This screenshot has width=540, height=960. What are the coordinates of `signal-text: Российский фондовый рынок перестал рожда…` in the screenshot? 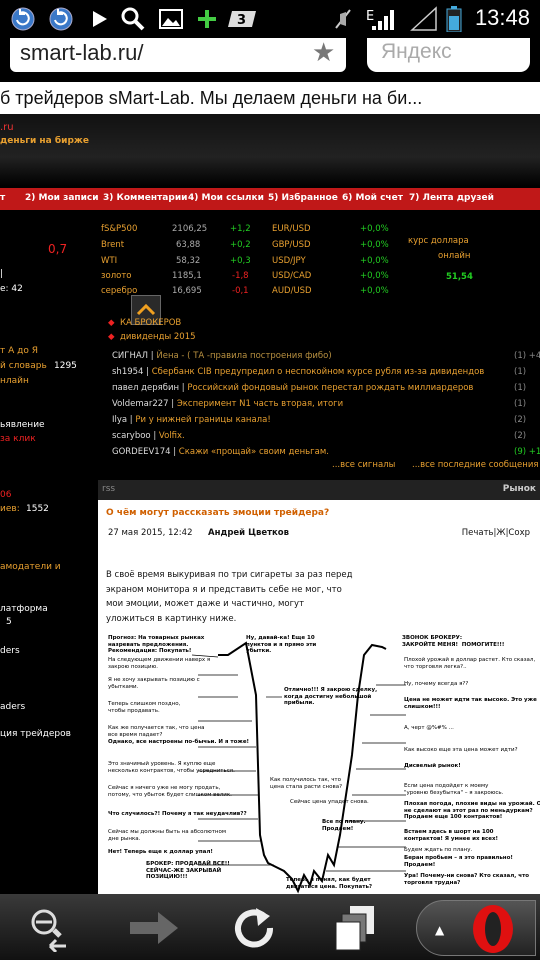 It's located at (330, 388).